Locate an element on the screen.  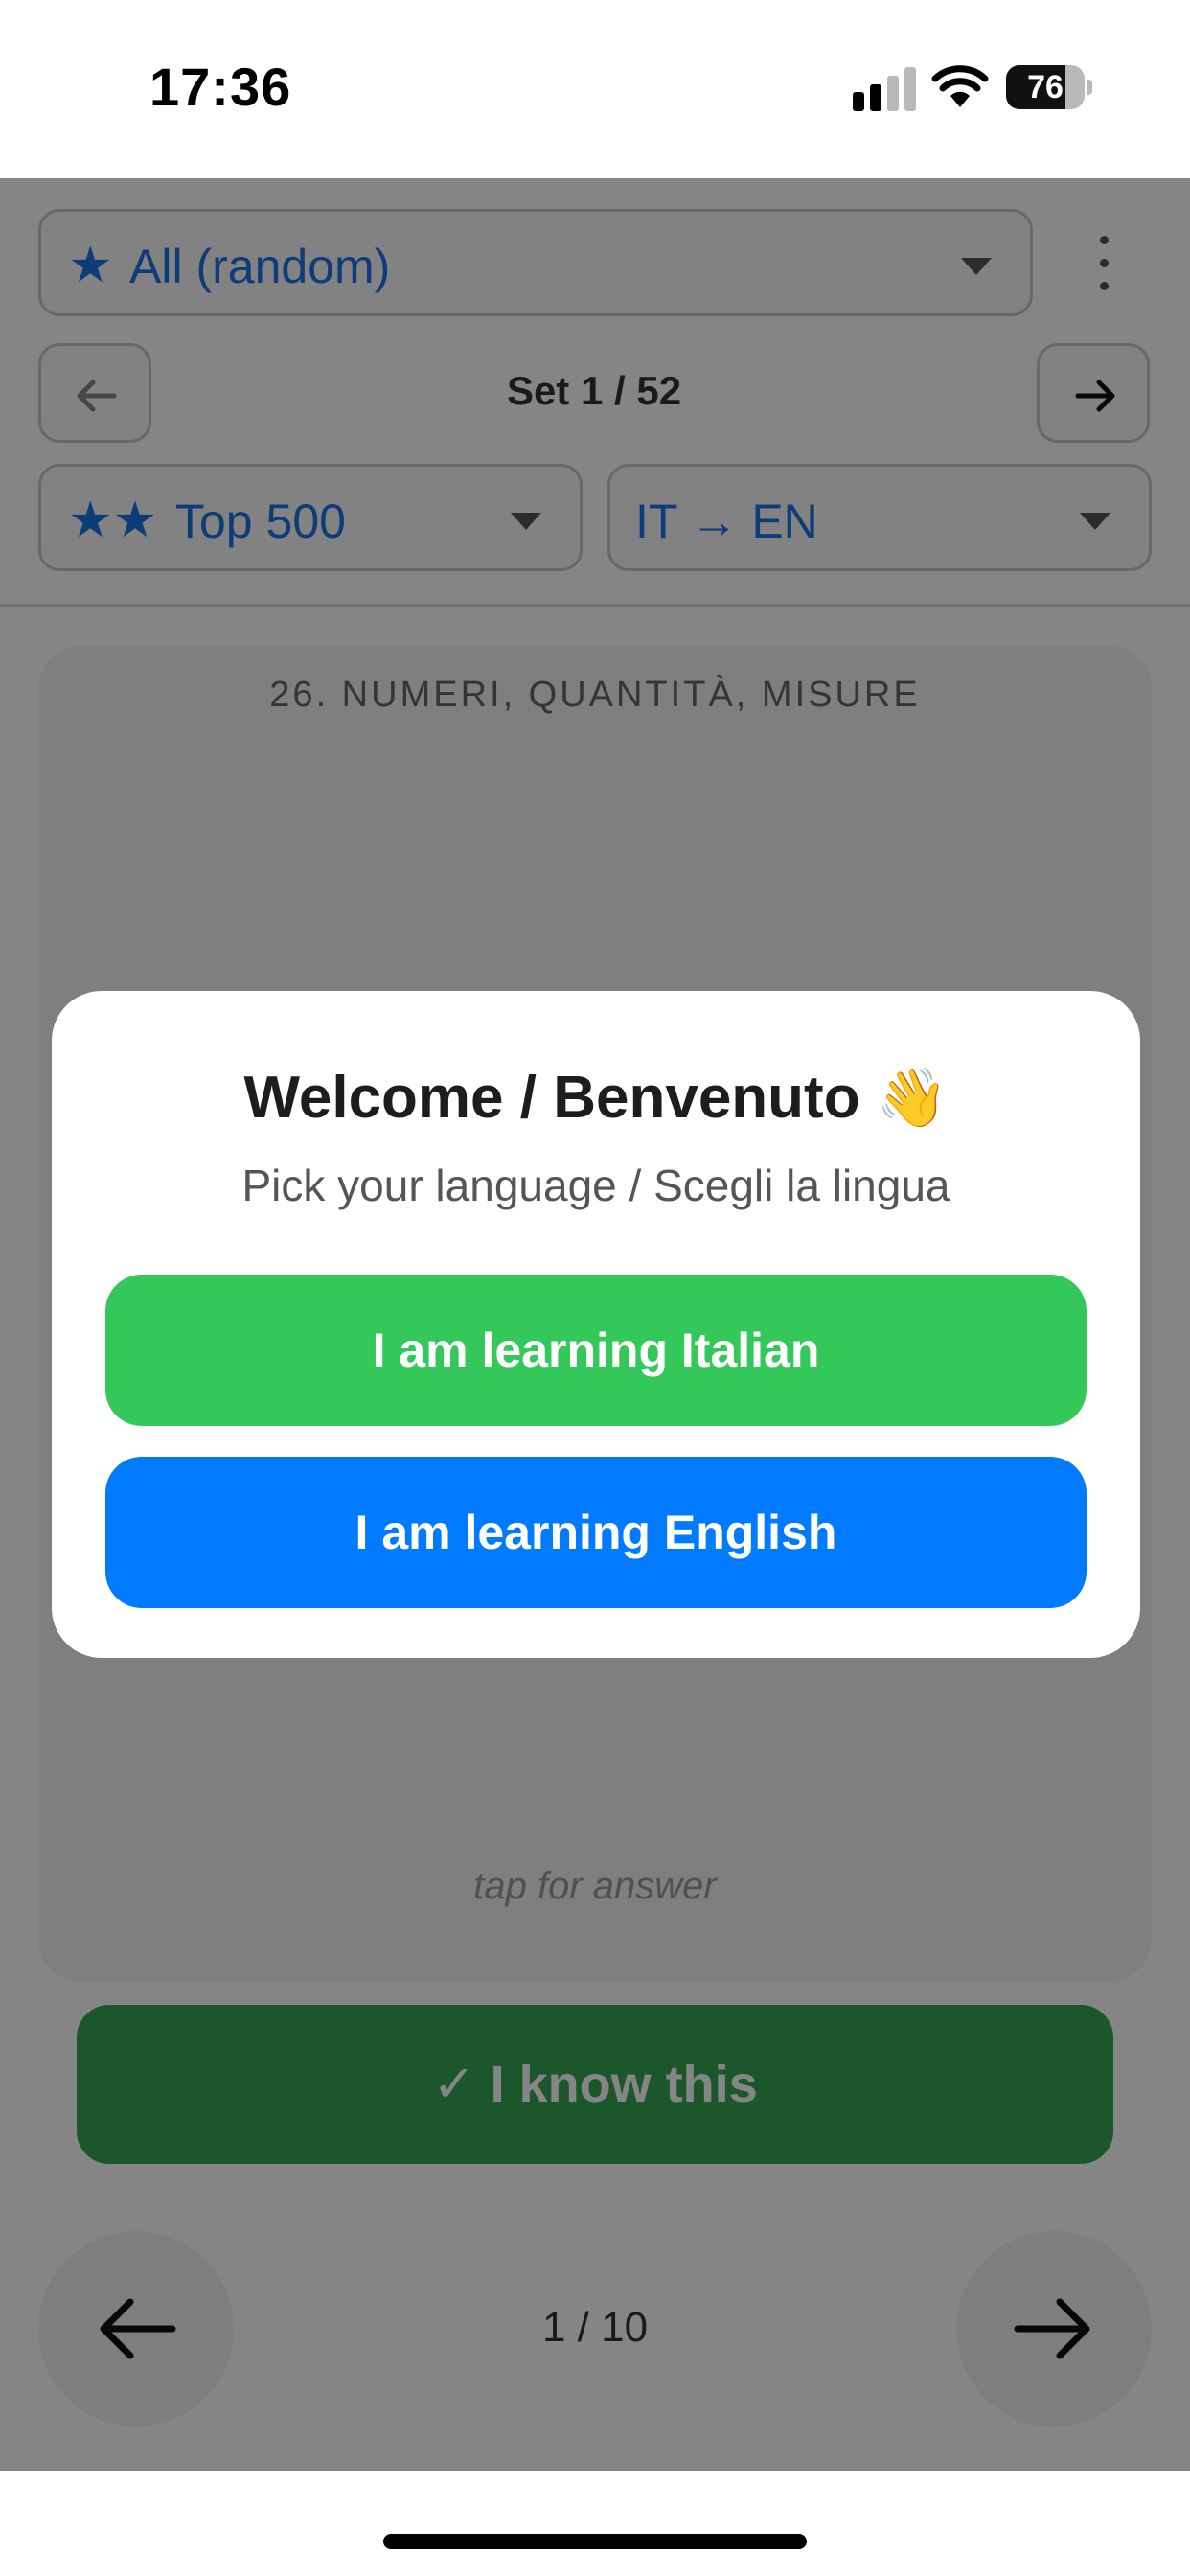
modal-title-text: Welcome / Benvenuto is located at coordinates (552, 1098).